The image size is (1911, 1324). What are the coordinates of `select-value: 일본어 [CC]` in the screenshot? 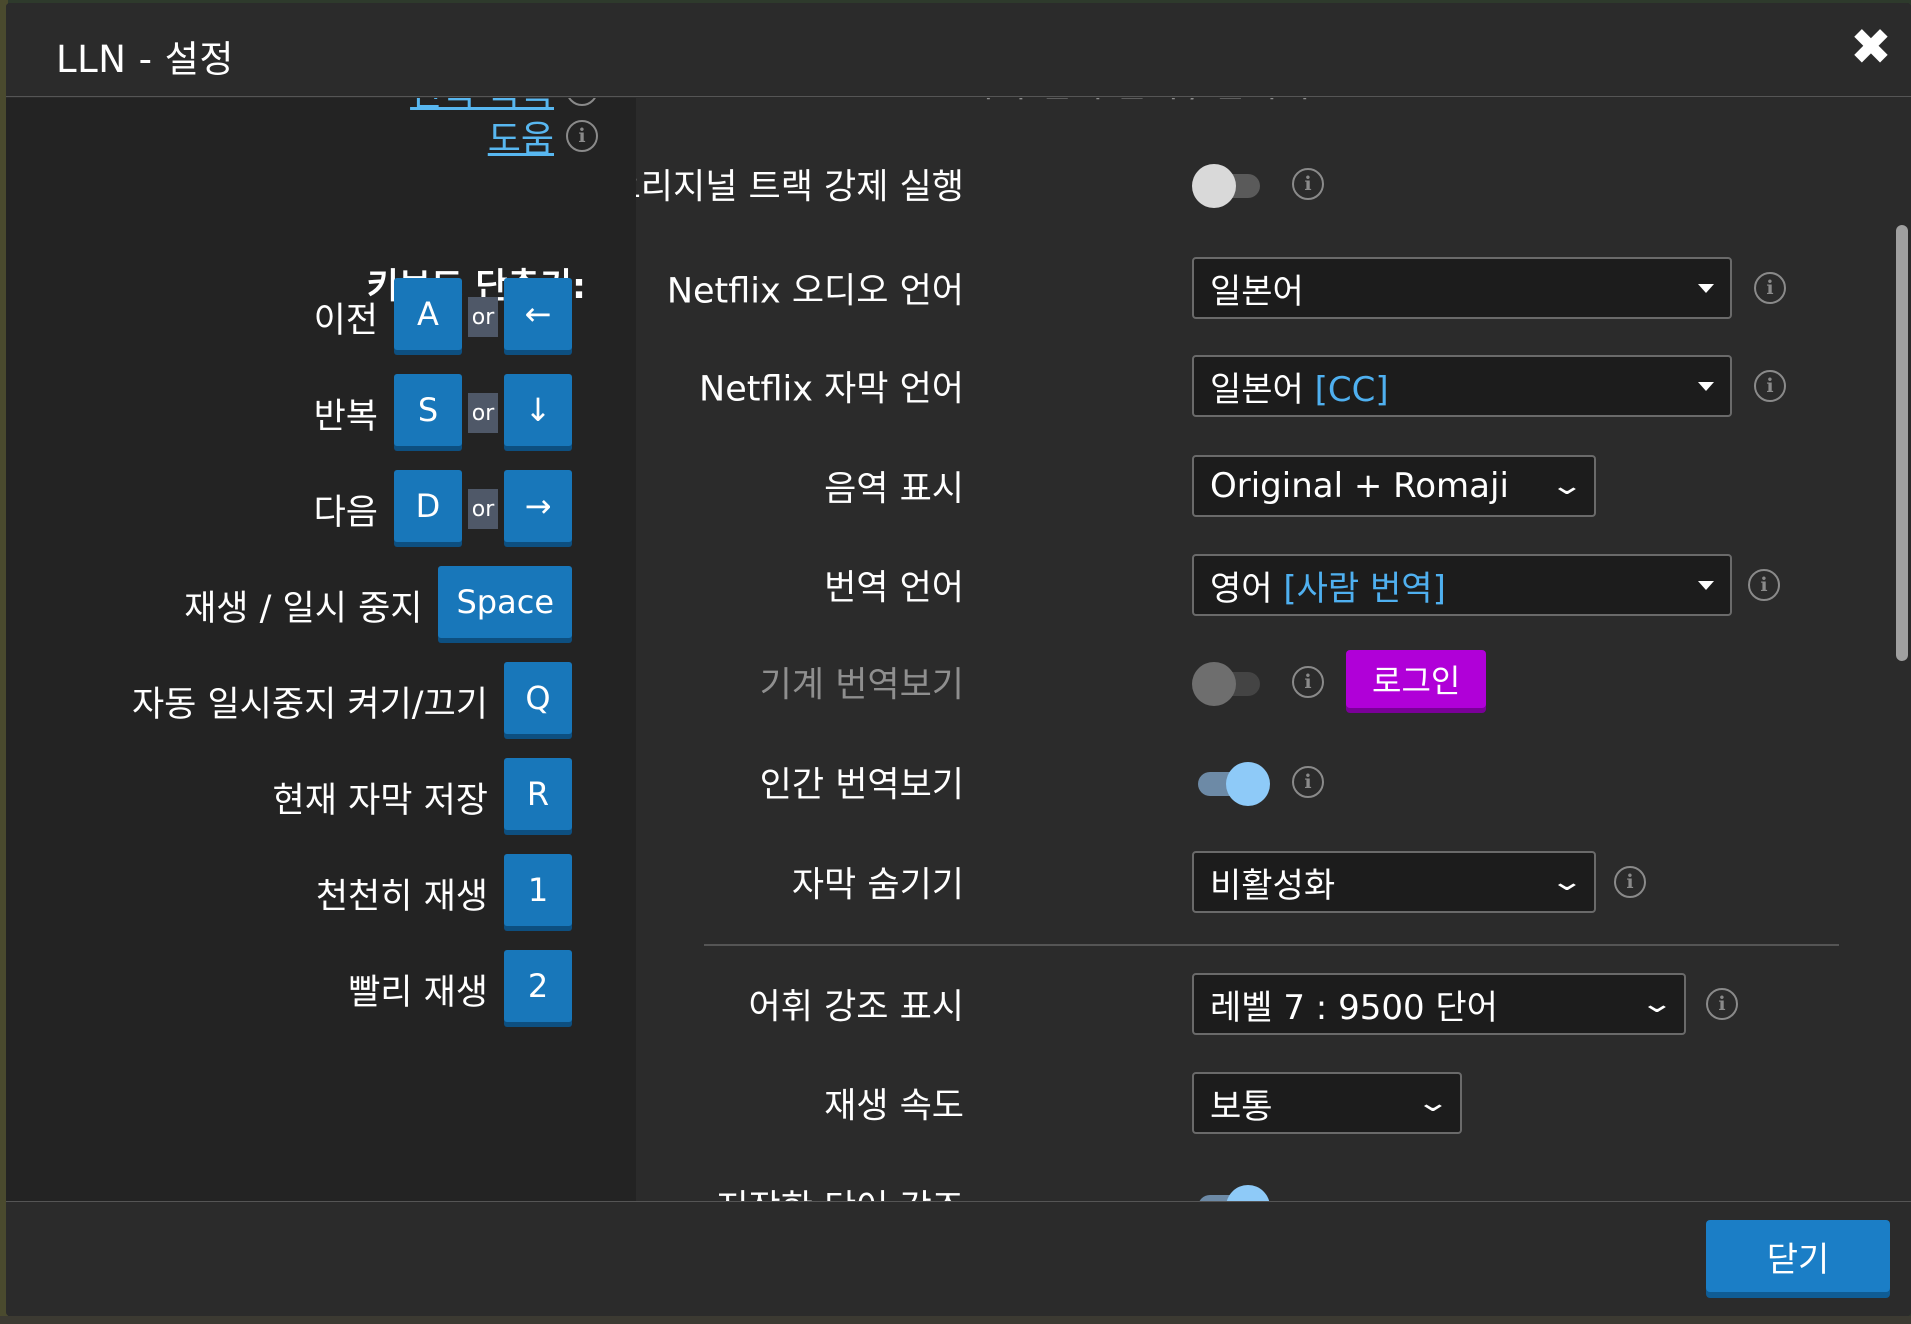 It's located at (1299, 386).